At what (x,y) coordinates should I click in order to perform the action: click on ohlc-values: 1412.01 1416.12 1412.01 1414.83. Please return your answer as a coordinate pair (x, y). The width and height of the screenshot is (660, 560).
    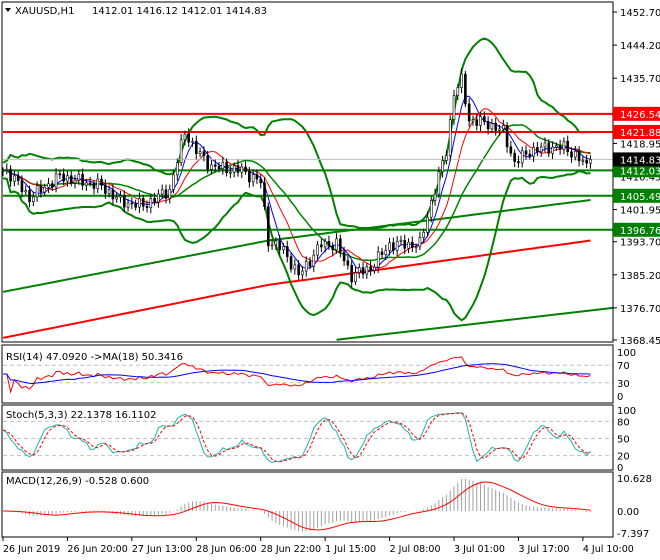
    Looking at the image, I should click on (179, 11).